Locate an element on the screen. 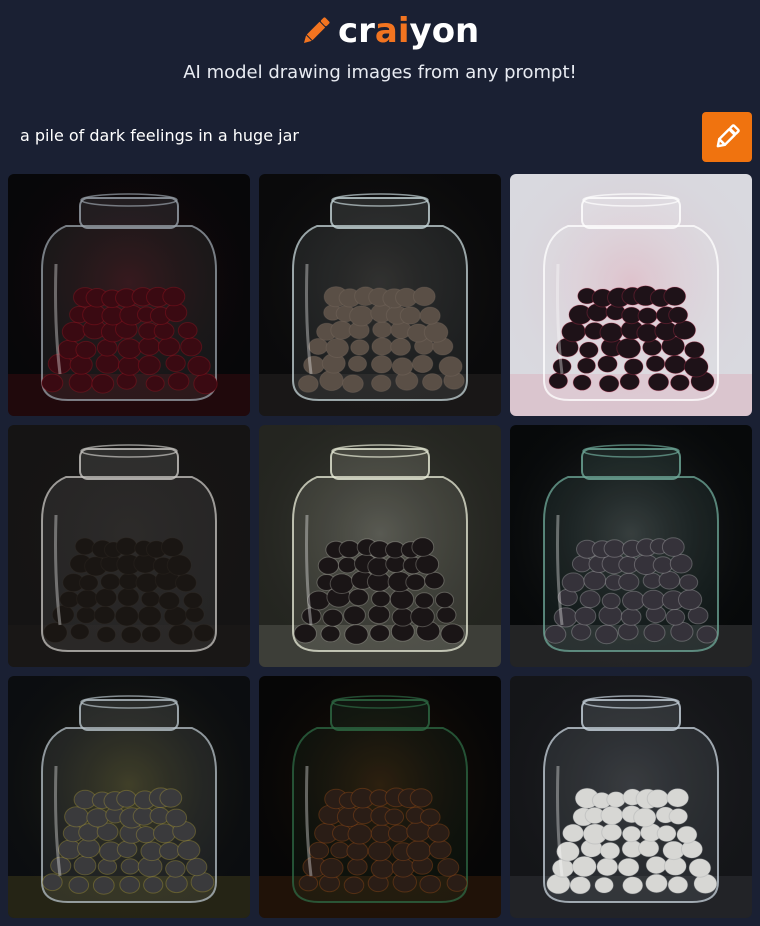 Image resolution: width=760 pixels, height=926 pixels. logo-text: craiyon is located at coordinates (409, 31).